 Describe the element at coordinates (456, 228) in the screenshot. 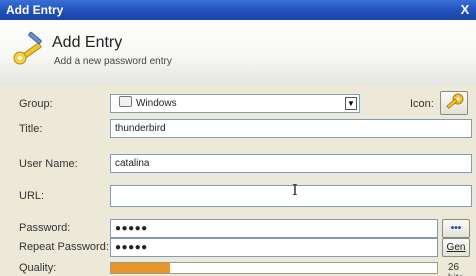

I see `show-password-button: •••` at that location.